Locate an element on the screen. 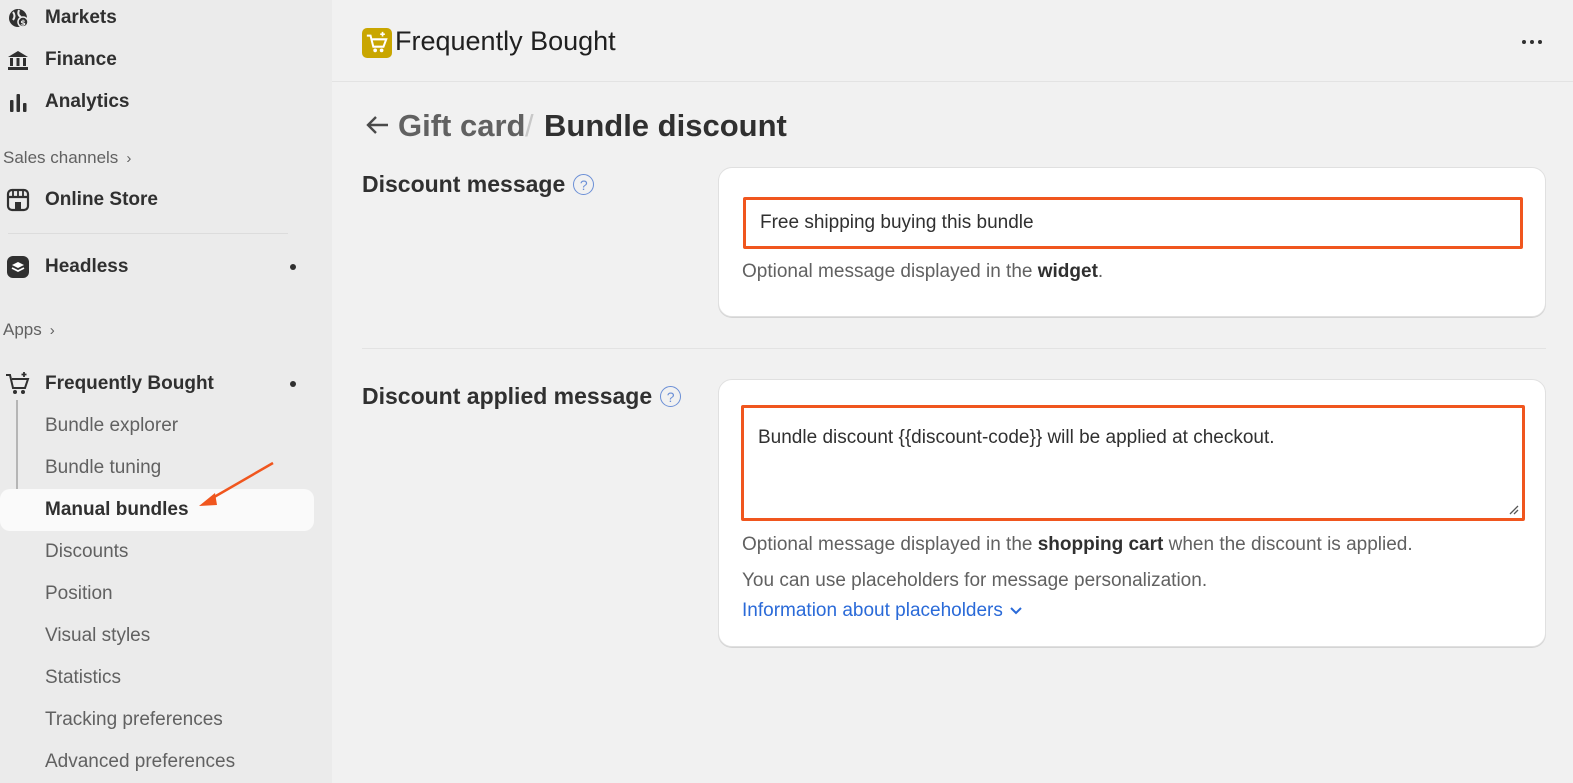 The height and width of the screenshot is (783, 1573). sidebar-item-label: Bundle tuning is located at coordinates (103, 467).